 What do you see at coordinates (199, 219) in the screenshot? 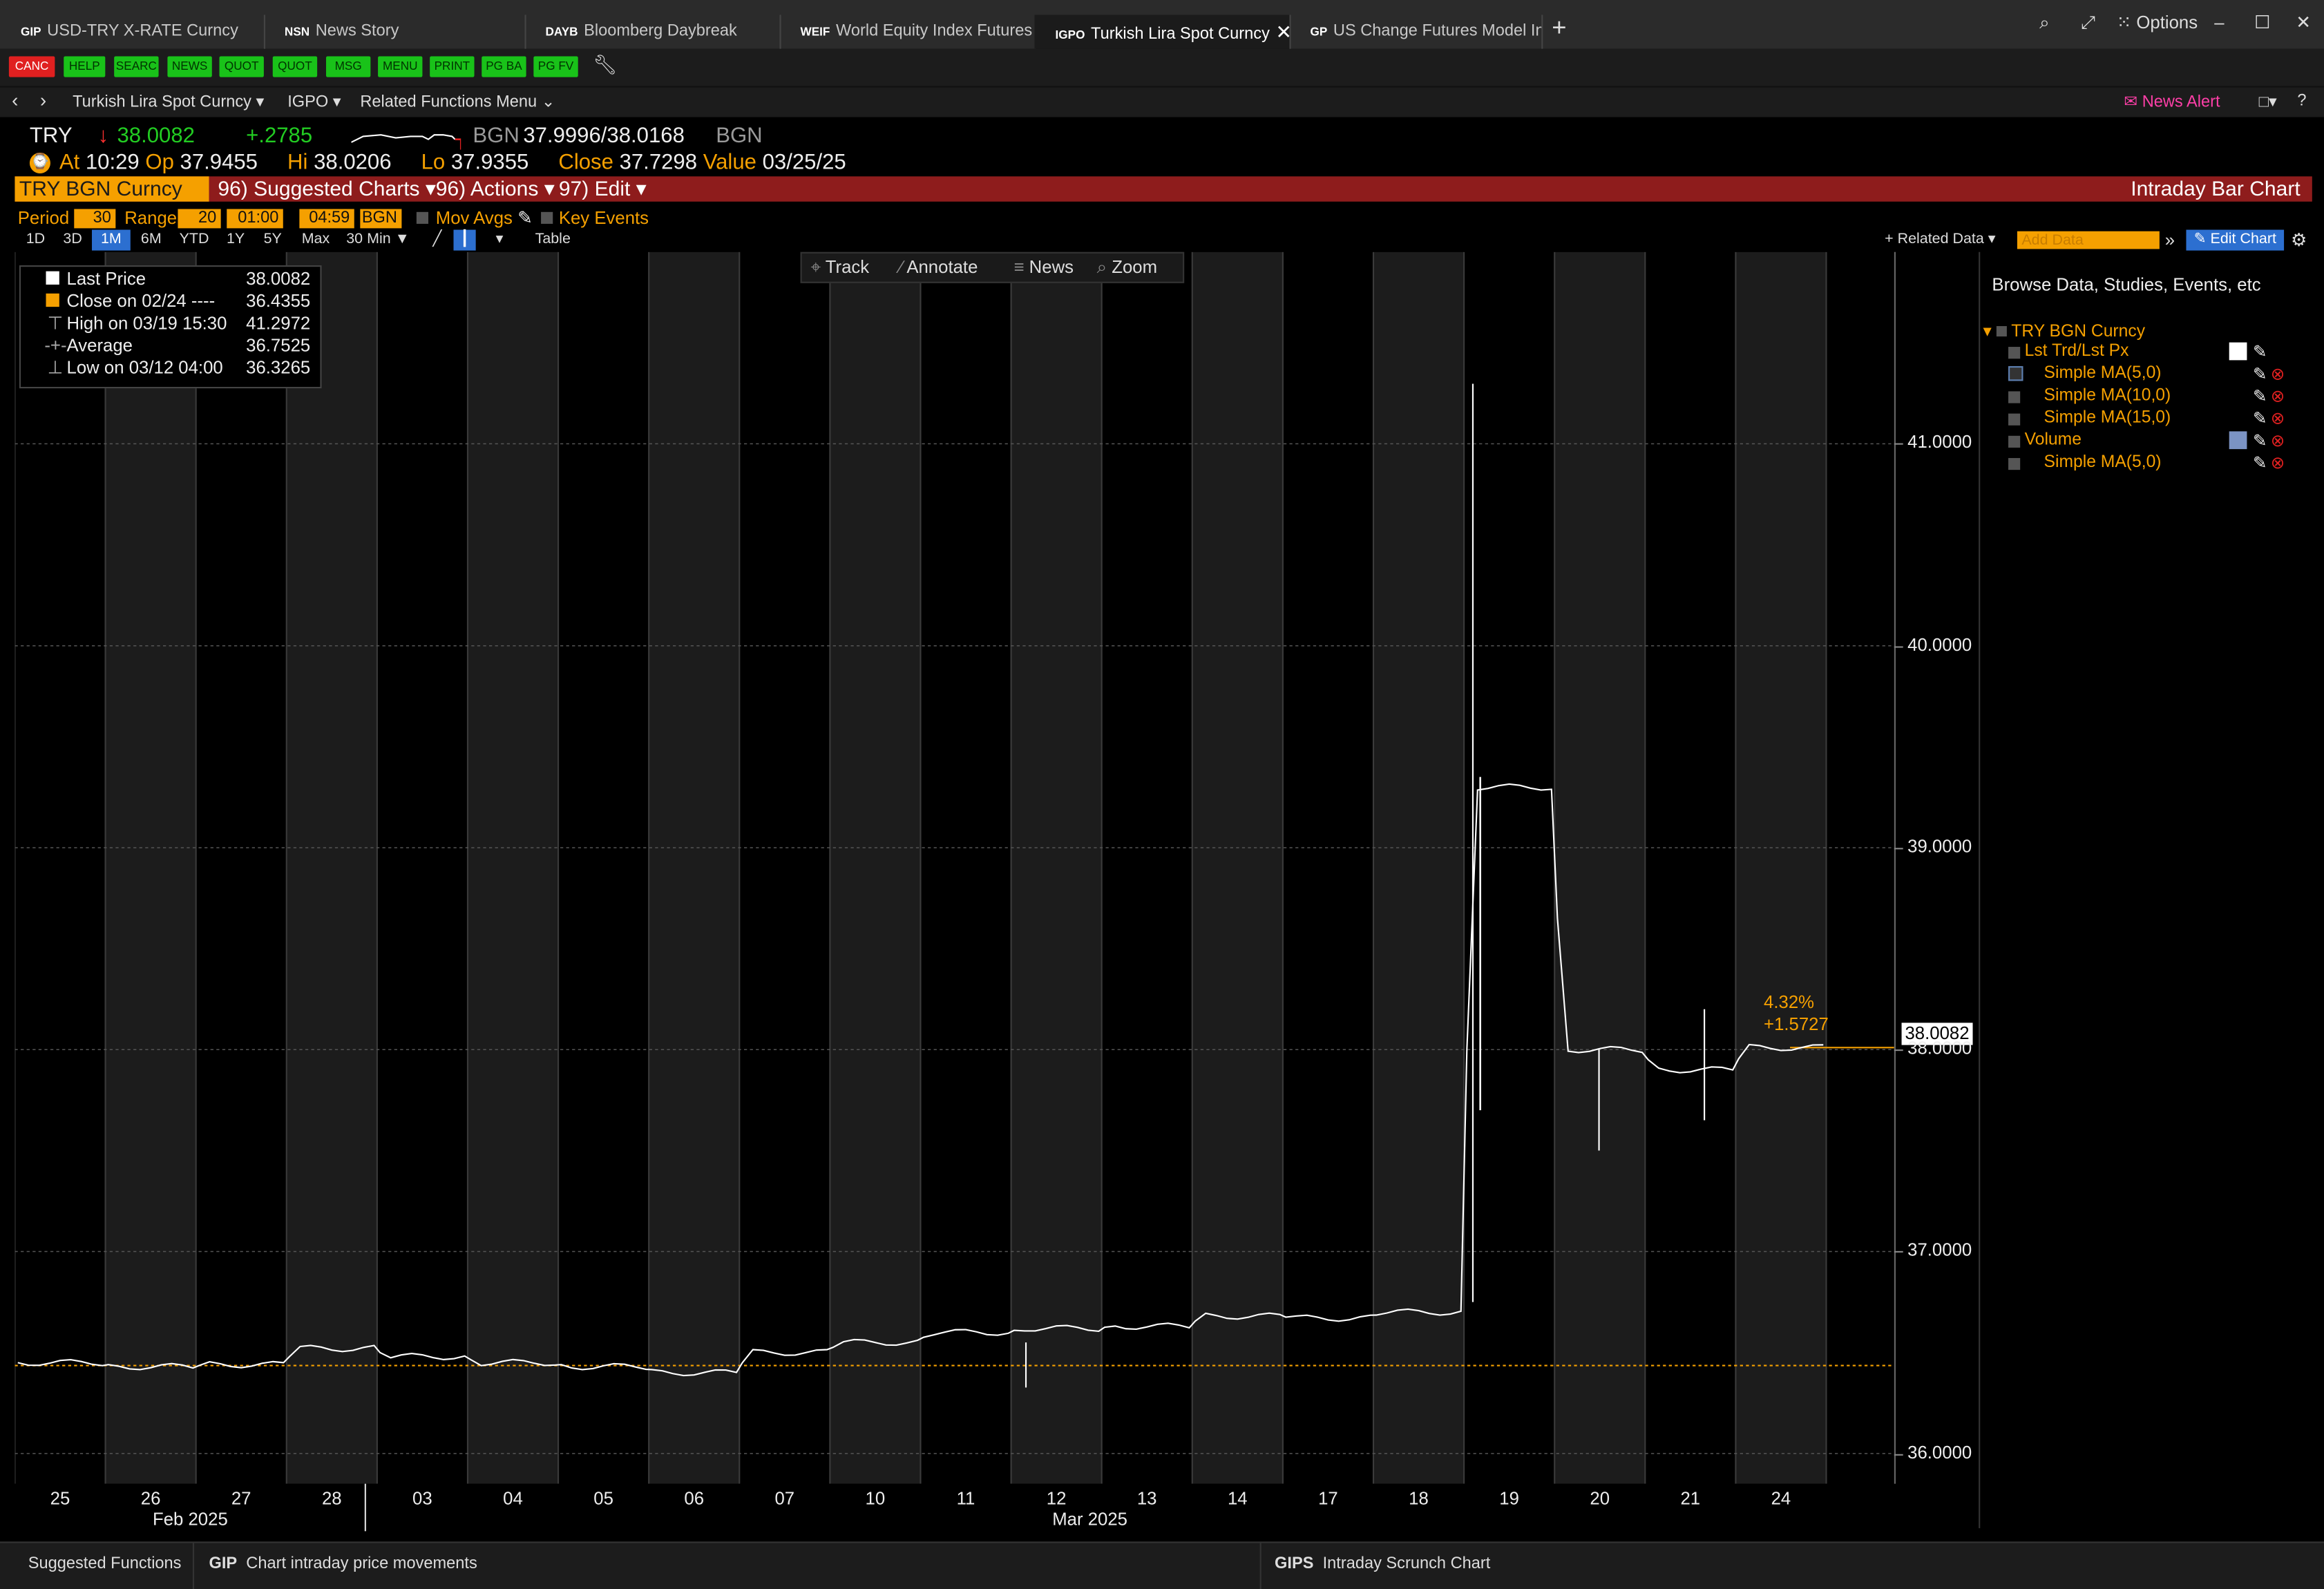
I see `range-input: 20` at bounding box center [199, 219].